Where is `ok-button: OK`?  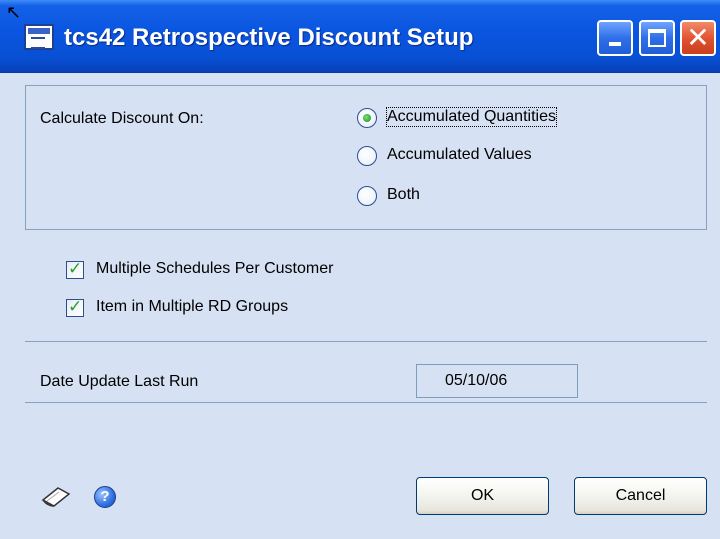 ok-button: OK is located at coordinates (482, 496).